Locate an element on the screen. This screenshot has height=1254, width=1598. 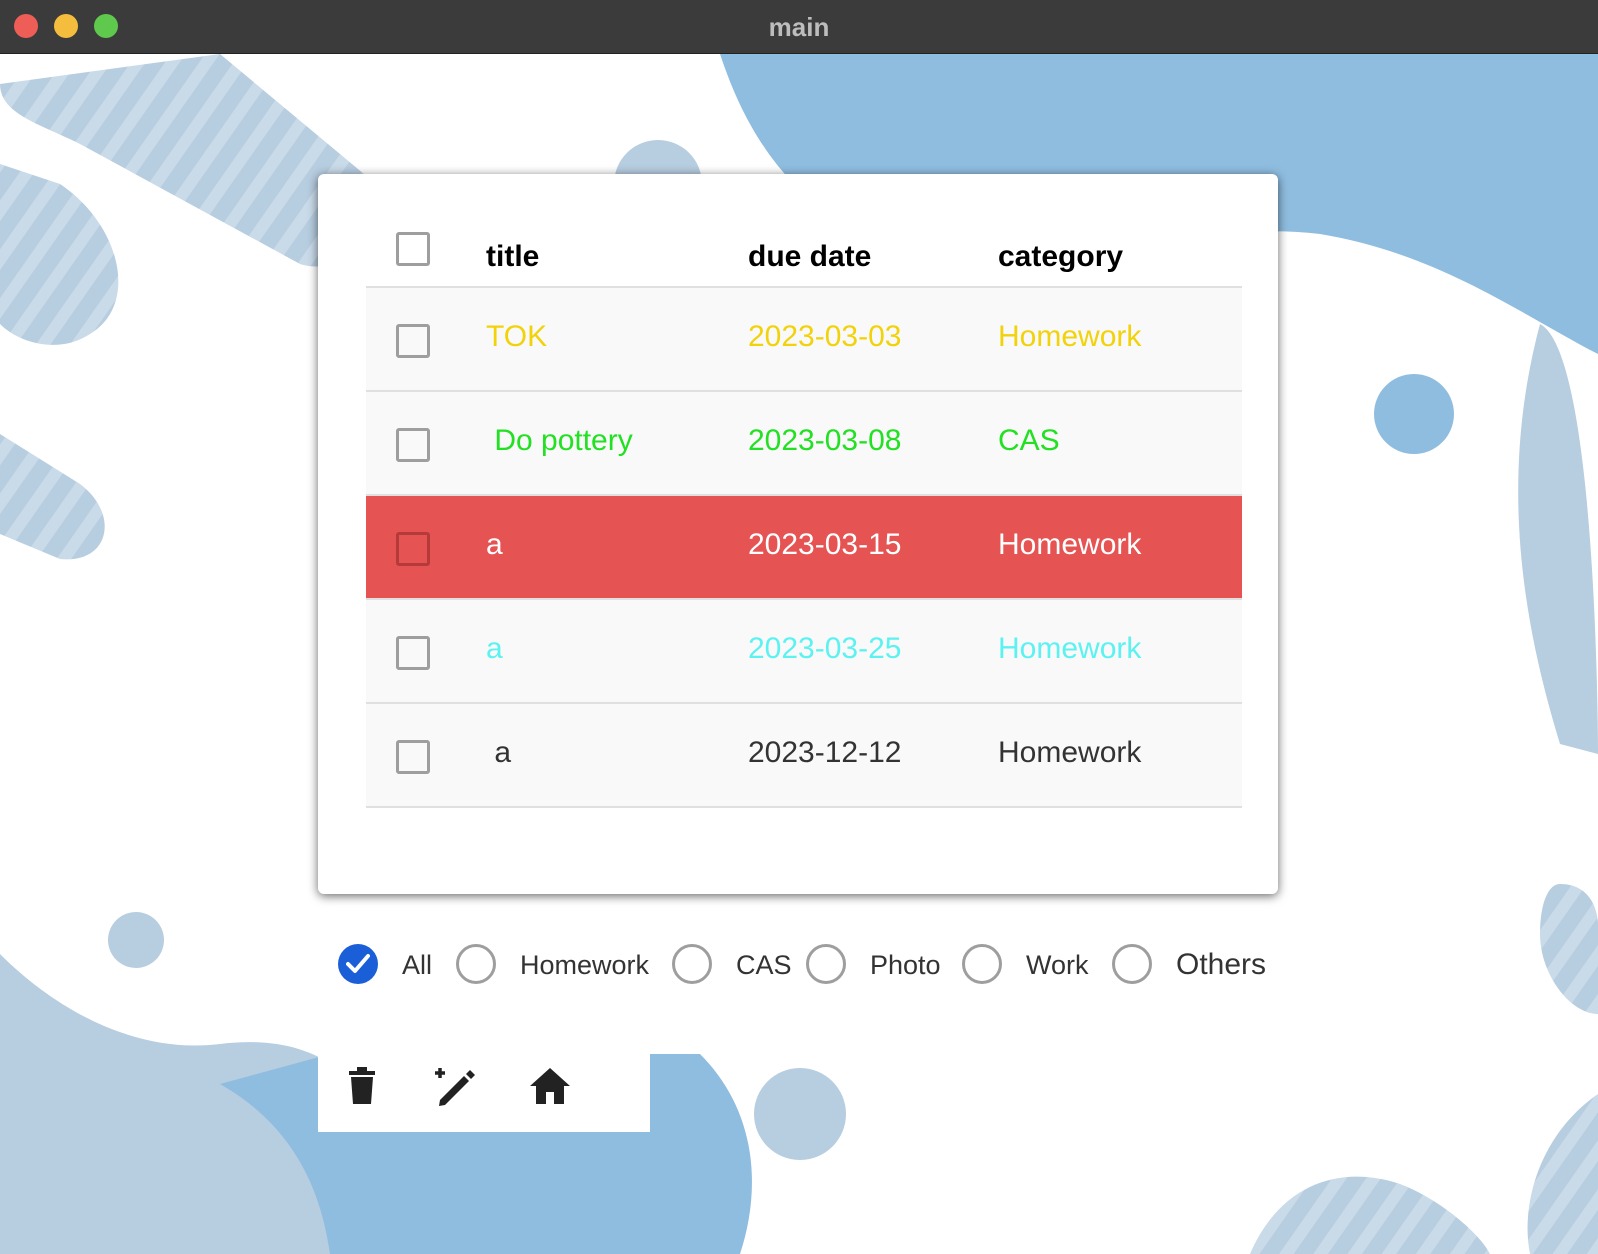
filter-radio-work is located at coordinates (982, 964).